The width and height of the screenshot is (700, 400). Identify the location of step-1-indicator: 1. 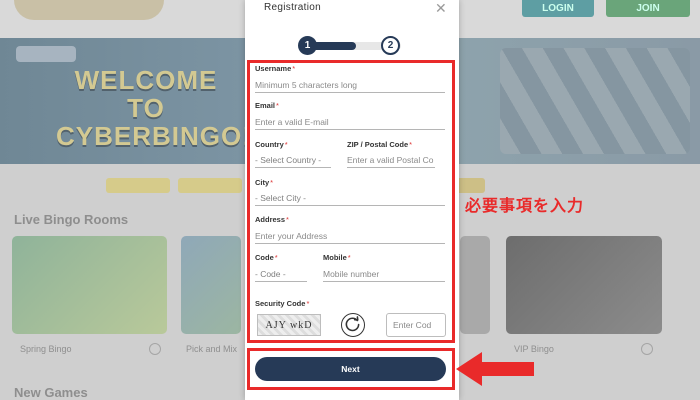
(307, 45).